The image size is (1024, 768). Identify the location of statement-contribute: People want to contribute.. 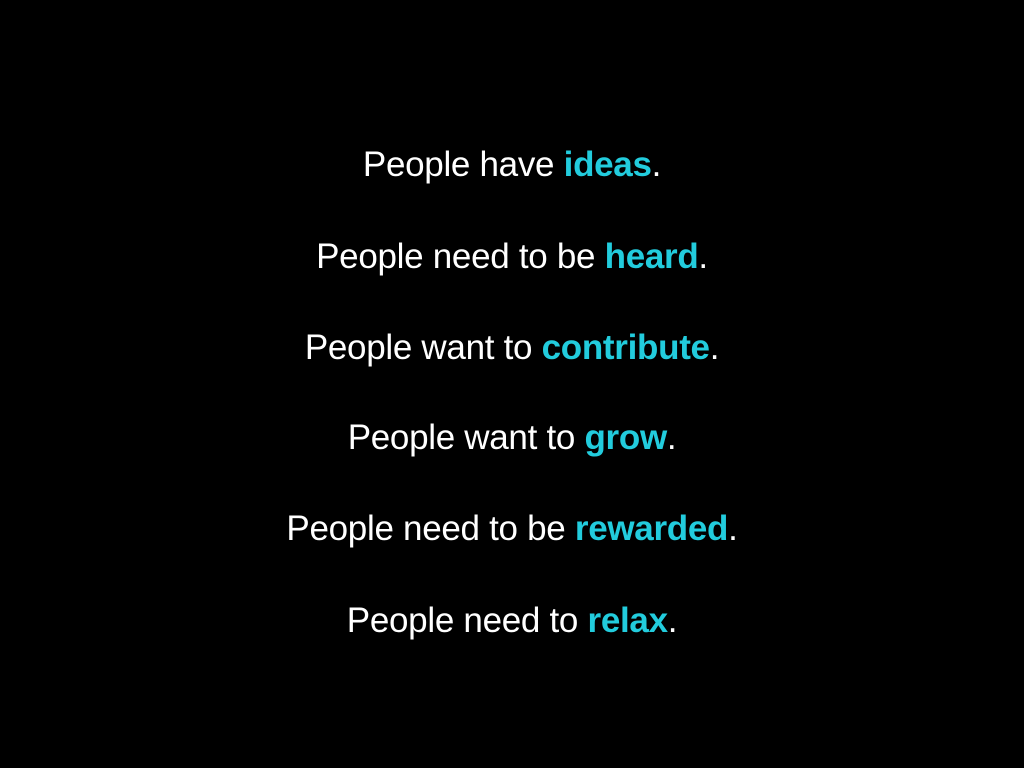
(512, 348).